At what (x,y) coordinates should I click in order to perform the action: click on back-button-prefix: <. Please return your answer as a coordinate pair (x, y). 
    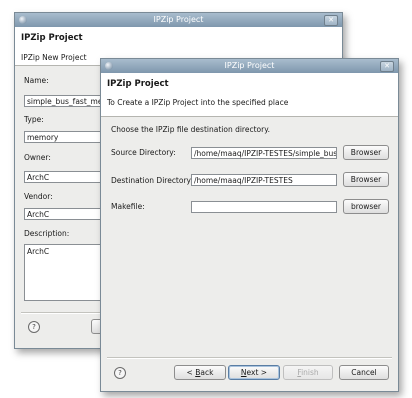
    Looking at the image, I should click on (191, 372).